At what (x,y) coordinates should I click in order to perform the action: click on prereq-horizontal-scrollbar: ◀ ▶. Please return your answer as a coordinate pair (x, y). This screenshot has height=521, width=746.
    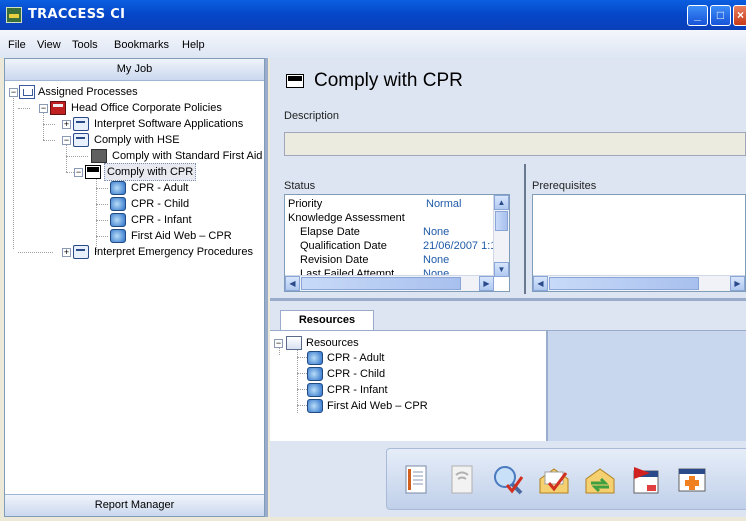
    Looking at the image, I should click on (639, 283).